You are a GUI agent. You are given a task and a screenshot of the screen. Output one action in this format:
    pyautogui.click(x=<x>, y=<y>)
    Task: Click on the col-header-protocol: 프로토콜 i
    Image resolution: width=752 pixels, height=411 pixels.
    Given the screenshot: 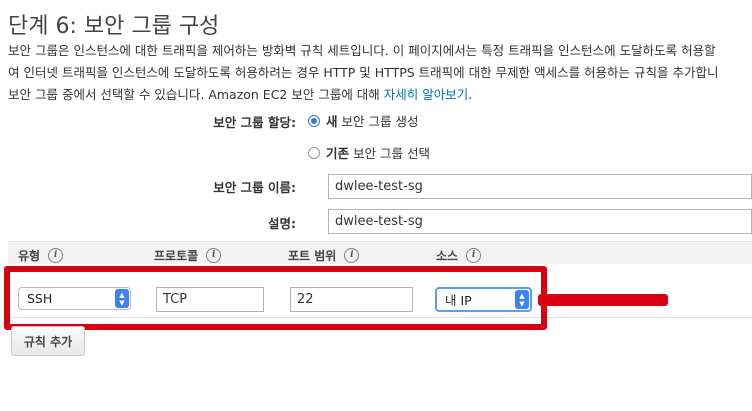 What is the action you would take?
    pyautogui.click(x=188, y=255)
    